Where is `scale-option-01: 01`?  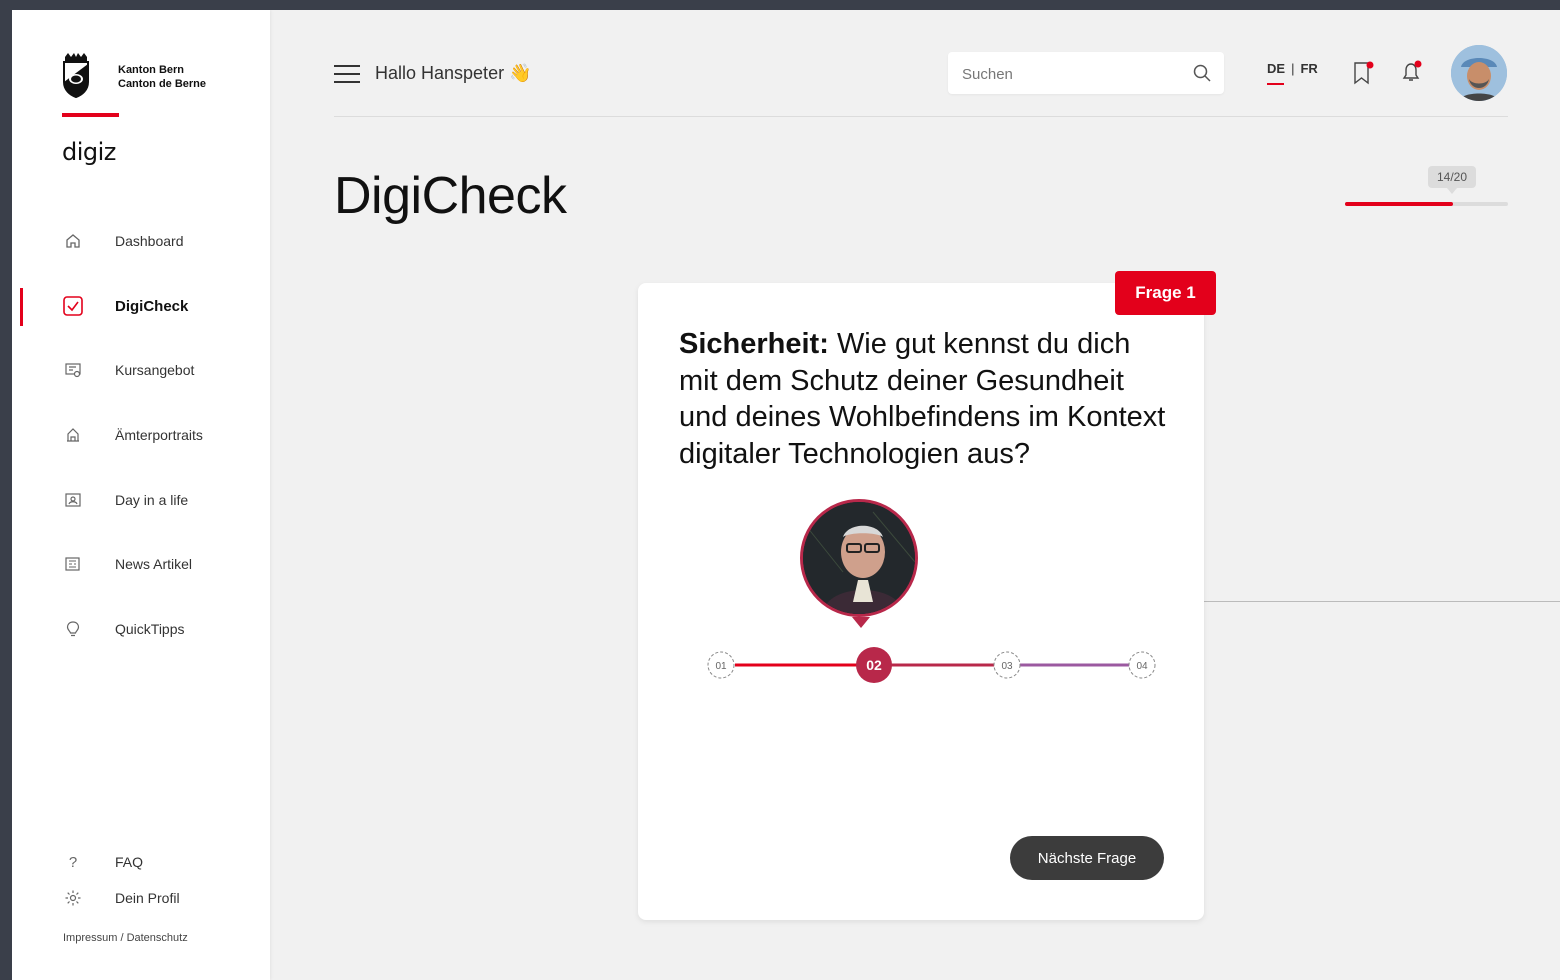
scale-option-01: 01 is located at coordinates (721, 665).